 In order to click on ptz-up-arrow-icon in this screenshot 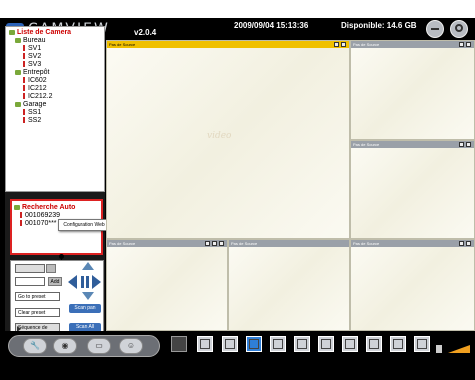, I will do `click(88, 266)`.